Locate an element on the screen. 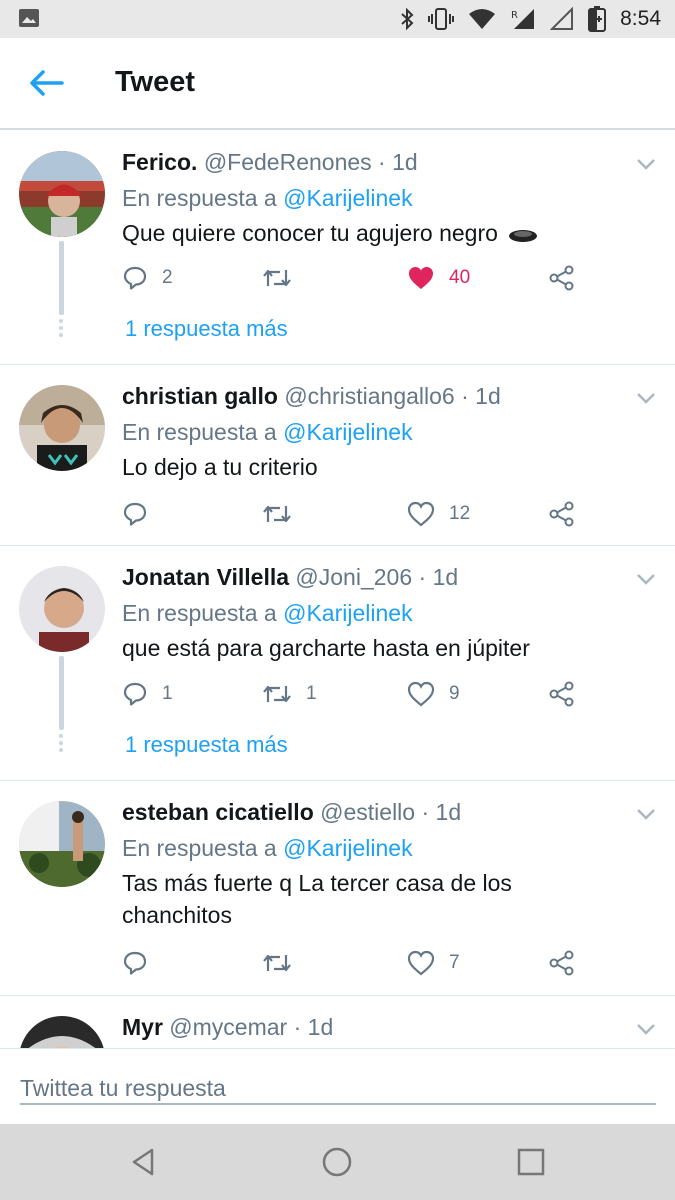 The image size is (675, 1200). tweet-header: esteban cicatiello @estiello · 1d is located at coordinates (291, 812).